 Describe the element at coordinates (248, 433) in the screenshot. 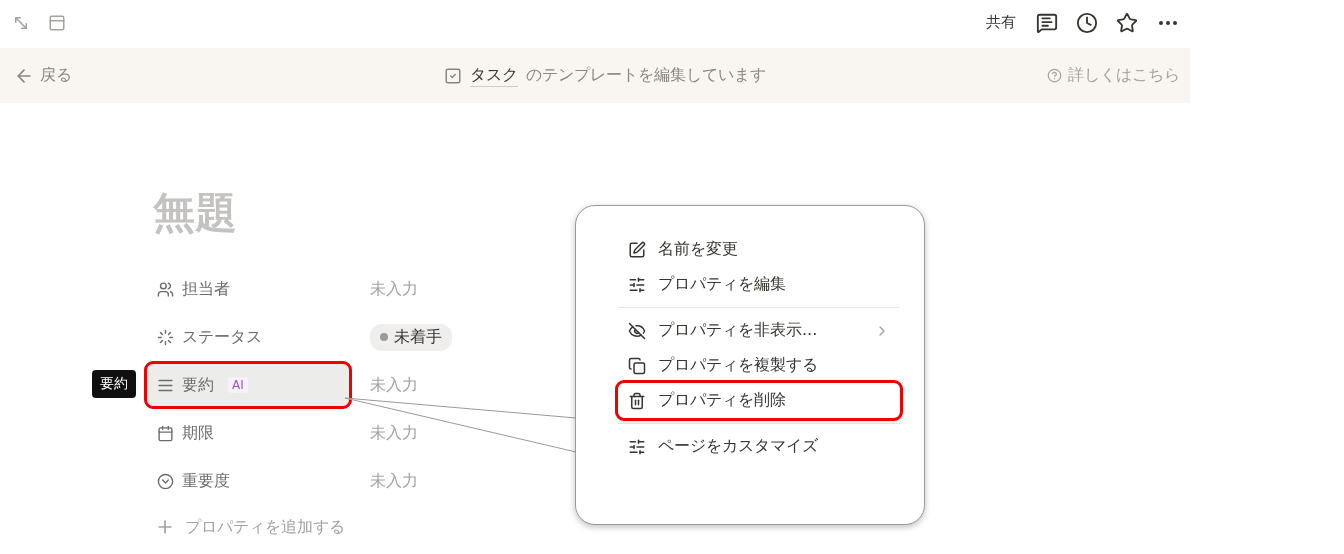

I see `property-name: 期限` at that location.